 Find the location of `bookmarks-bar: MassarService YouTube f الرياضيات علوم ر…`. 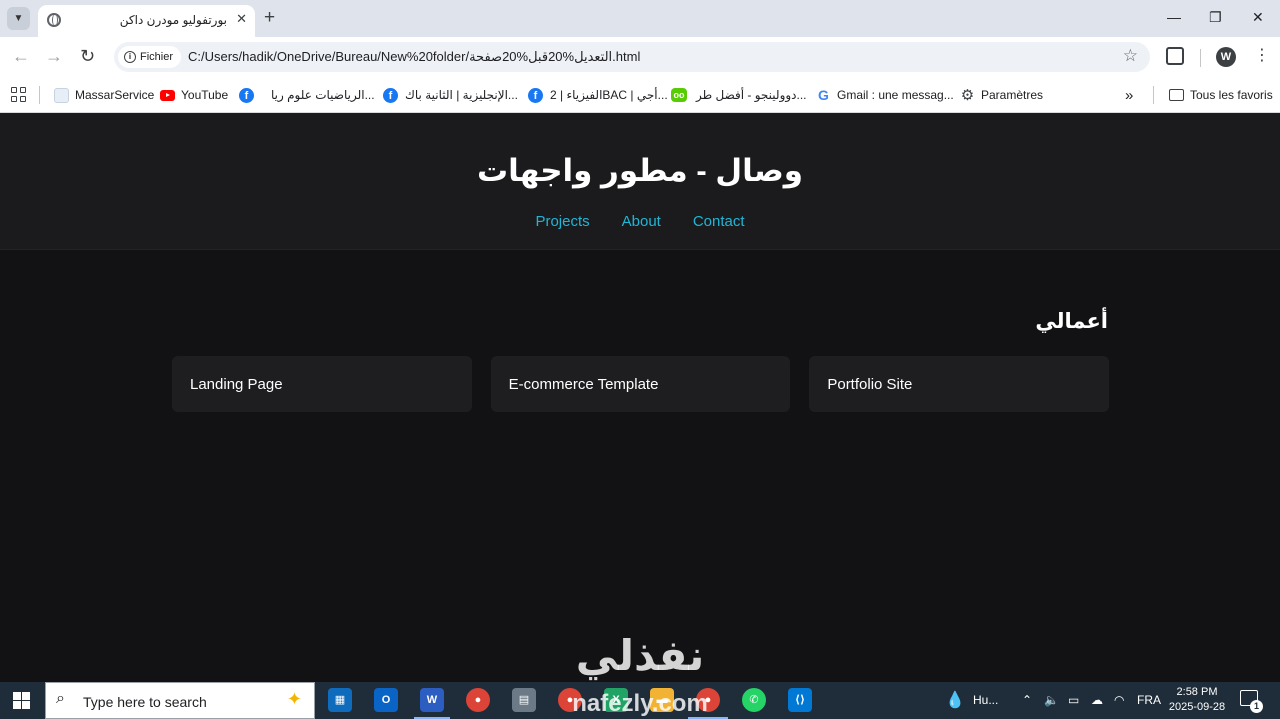

bookmarks-bar: MassarService YouTube f الرياضيات علوم ر… is located at coordinates (640, 95).